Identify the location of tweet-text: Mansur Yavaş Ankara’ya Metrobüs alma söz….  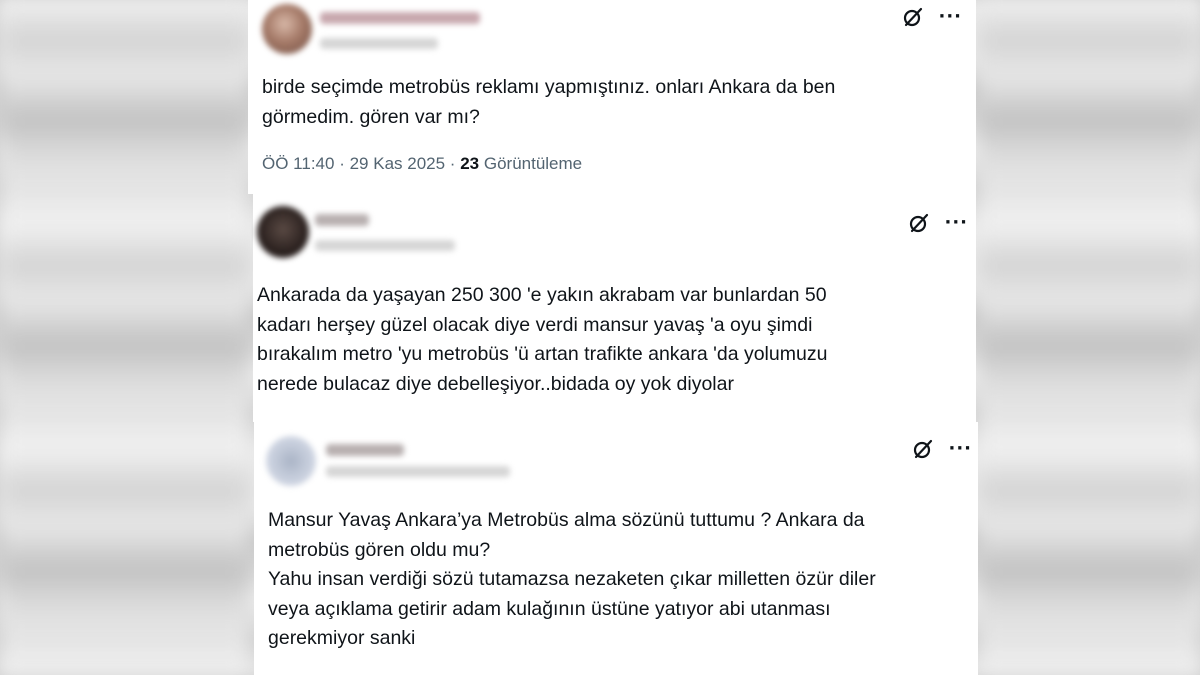
(572, 579).